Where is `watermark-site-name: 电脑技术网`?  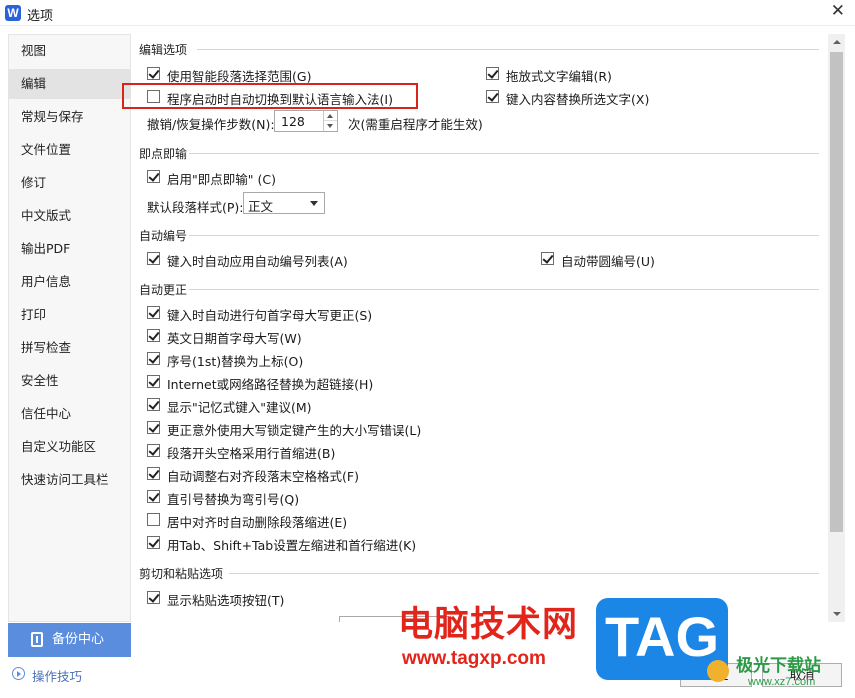
watermark-site-name: 电脑技术网 is located at coordinates (488, 625).